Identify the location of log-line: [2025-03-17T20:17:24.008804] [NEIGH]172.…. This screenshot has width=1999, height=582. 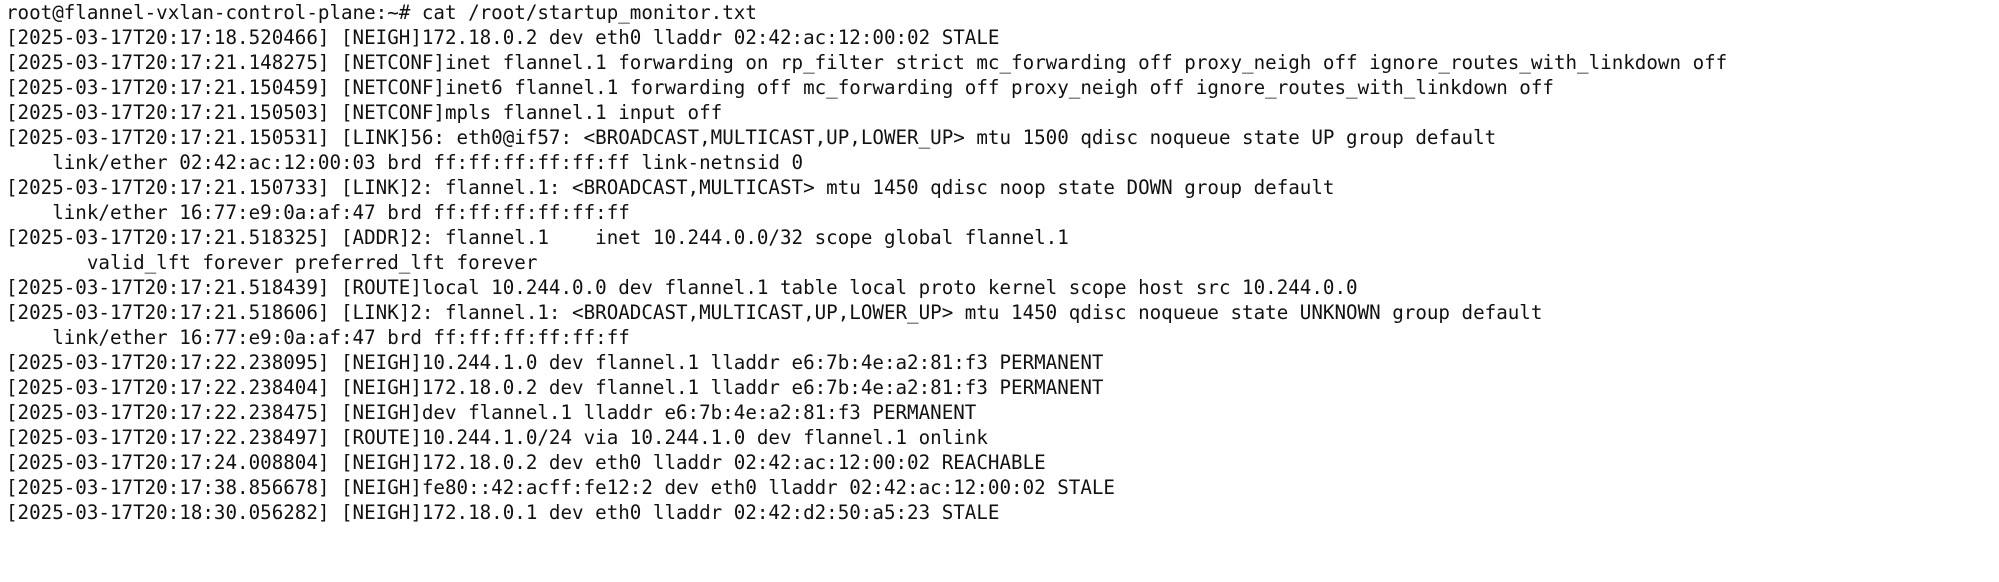
(526, 462).